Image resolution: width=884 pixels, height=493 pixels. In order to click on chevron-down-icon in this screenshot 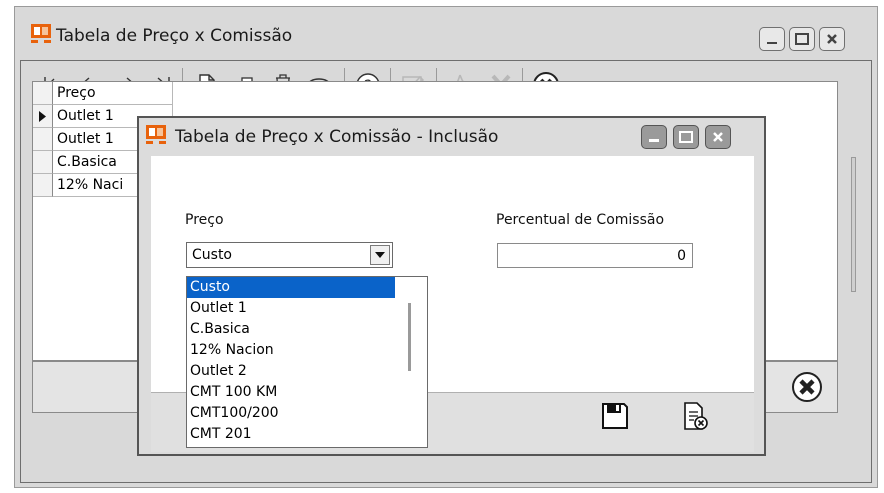, I will do `click(380, 255)`.